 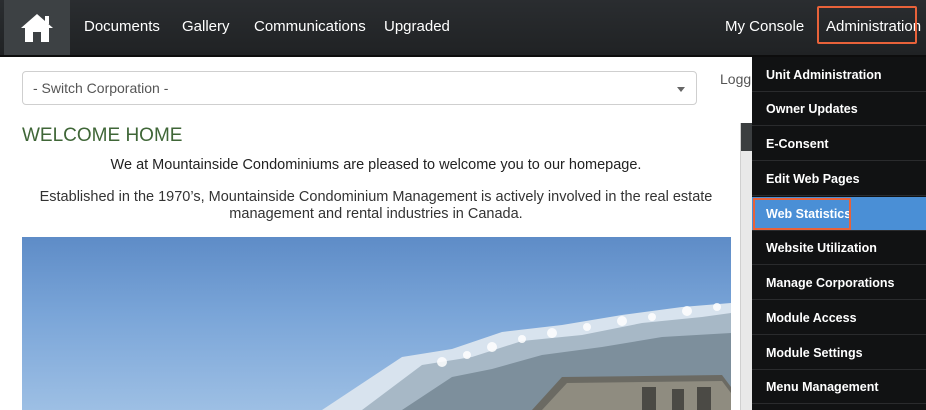 What do you see at coordinates (122, 26) in the screenshot?
I see `nav-documents: Documents` at bounding box center [122, 26].